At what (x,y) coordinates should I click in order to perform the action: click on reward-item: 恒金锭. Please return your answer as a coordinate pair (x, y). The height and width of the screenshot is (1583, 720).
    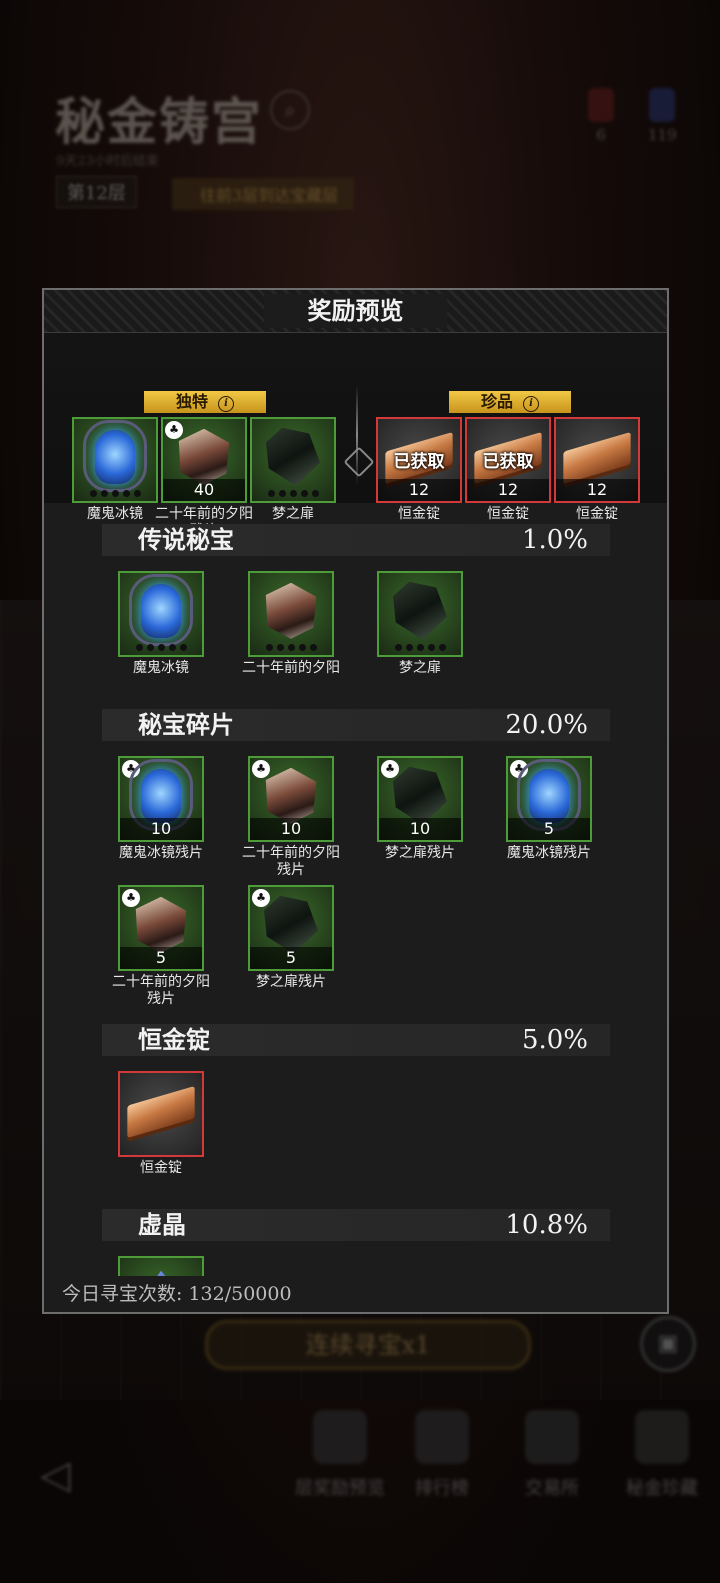
    Looking at the image, I should click on (161, 1124).